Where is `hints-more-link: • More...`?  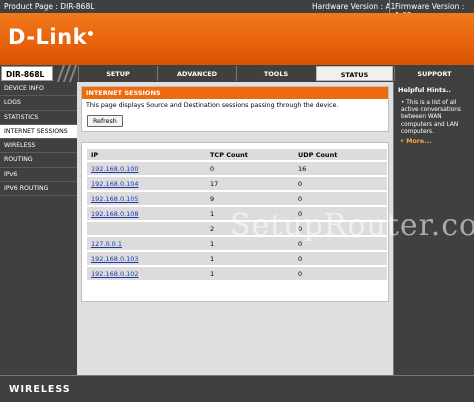 hints-more-link: • More... is located at coordinates (434, 140).